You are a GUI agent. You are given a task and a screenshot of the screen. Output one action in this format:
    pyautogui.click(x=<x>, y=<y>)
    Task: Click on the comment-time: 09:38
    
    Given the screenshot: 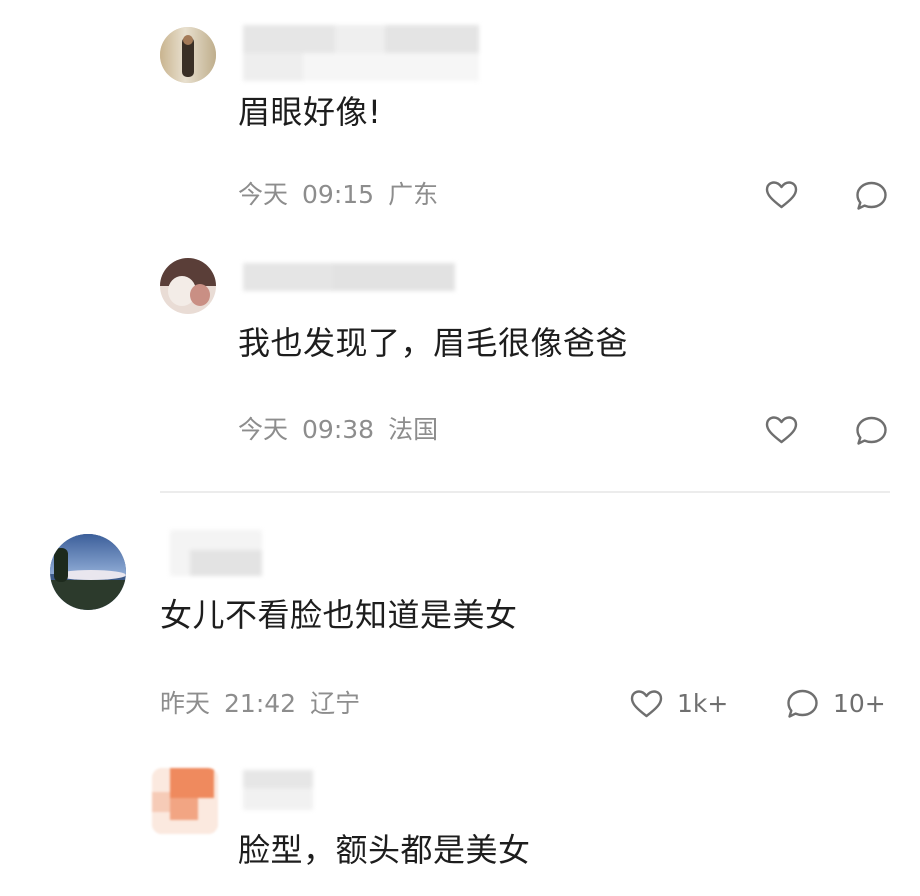 What is the action you would take?
    pyautogui.click(x=338, y=429)
    